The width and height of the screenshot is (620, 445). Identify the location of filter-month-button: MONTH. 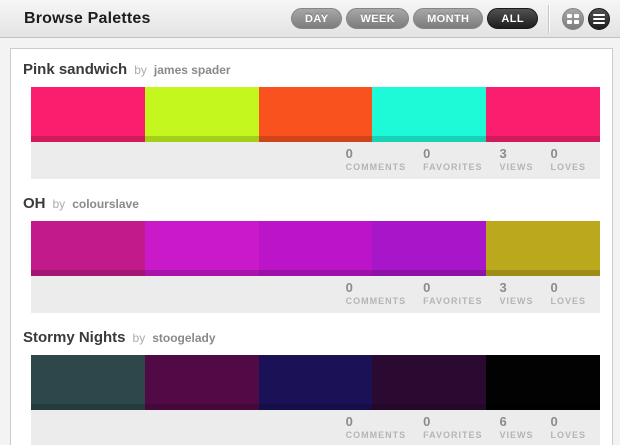
(448, 18).